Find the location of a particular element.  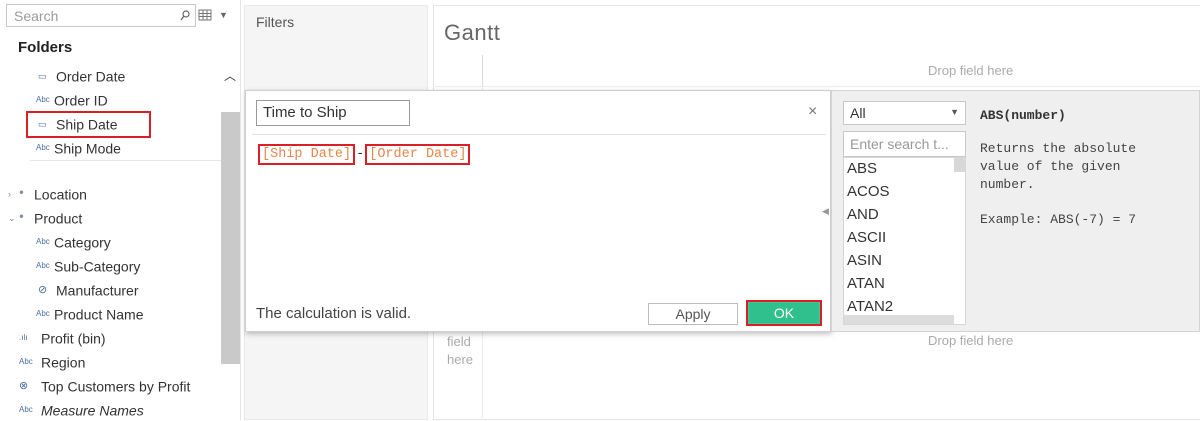

function-example: Example: ABS(-7) = 7 is located at coordinates (1058, 219).